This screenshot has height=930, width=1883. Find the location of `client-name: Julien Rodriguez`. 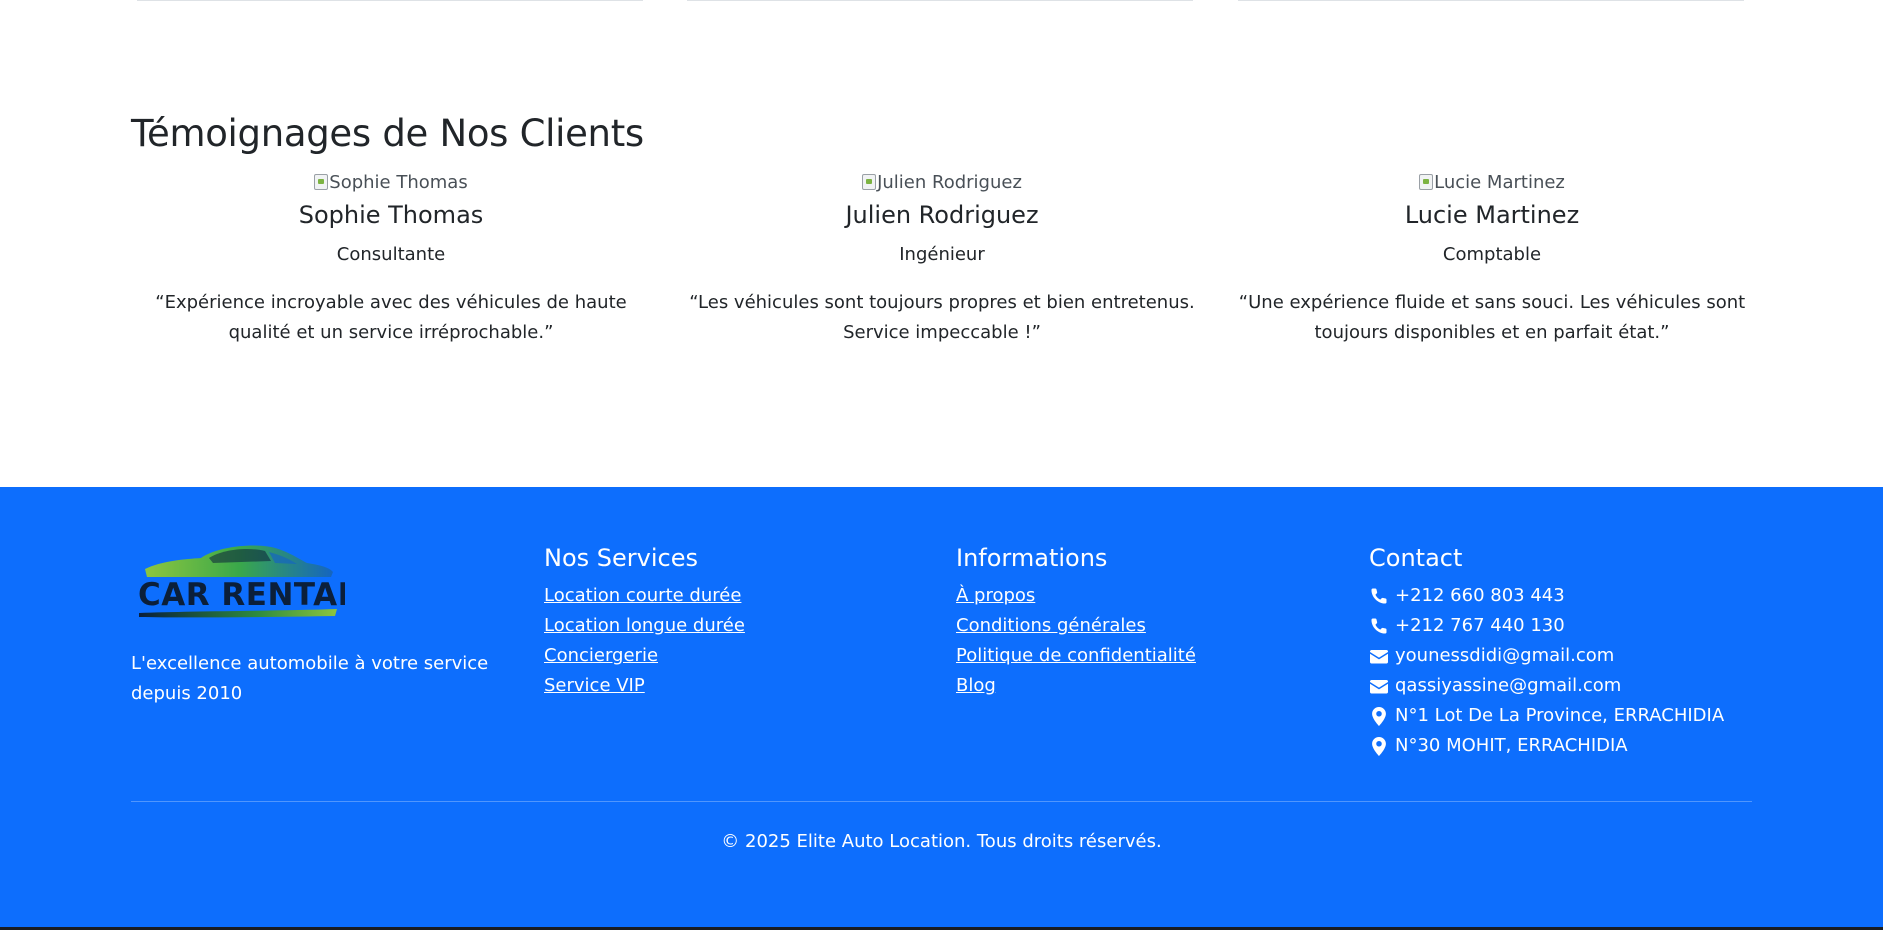

client-name: Julien Rodriguez is located at coordinates (942, 215).